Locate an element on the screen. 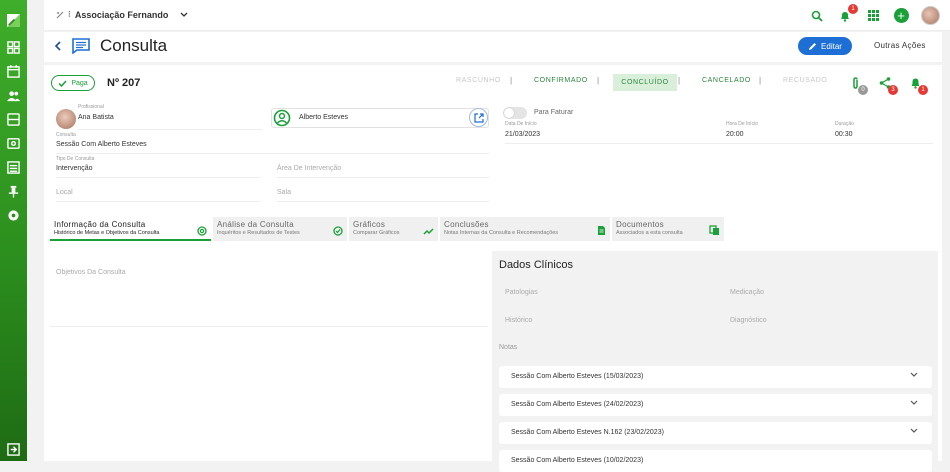  org-name: Associação Fernando is located at coordinates (121, 14).